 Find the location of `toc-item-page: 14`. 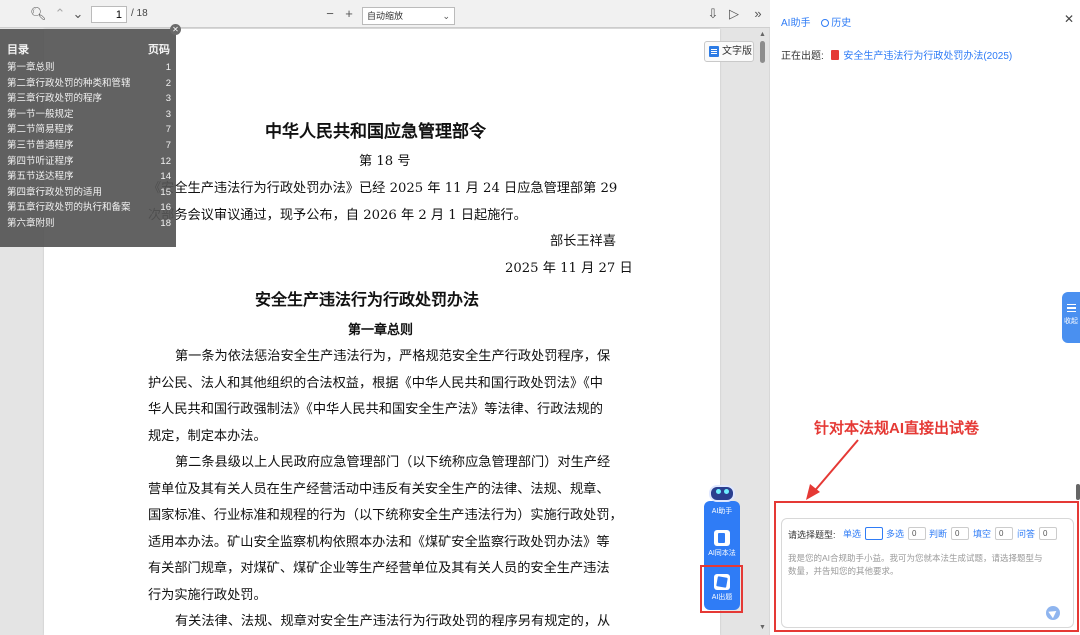

toc-item-page: 14 is located at coordinates (165, 177).